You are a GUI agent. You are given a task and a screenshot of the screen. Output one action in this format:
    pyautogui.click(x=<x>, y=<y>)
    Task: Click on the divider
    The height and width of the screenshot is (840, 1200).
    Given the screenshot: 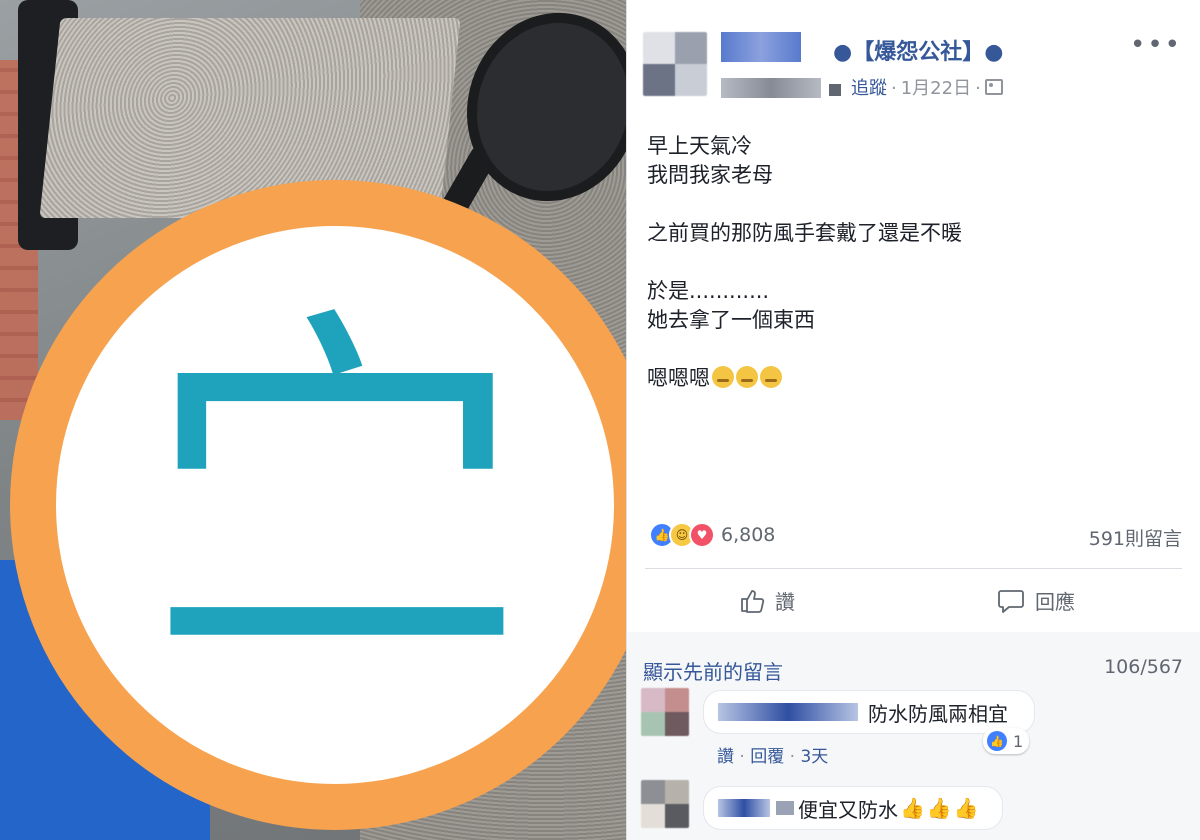 What is the action you would take?
    pyautogui.click(x=913, y=568)
    